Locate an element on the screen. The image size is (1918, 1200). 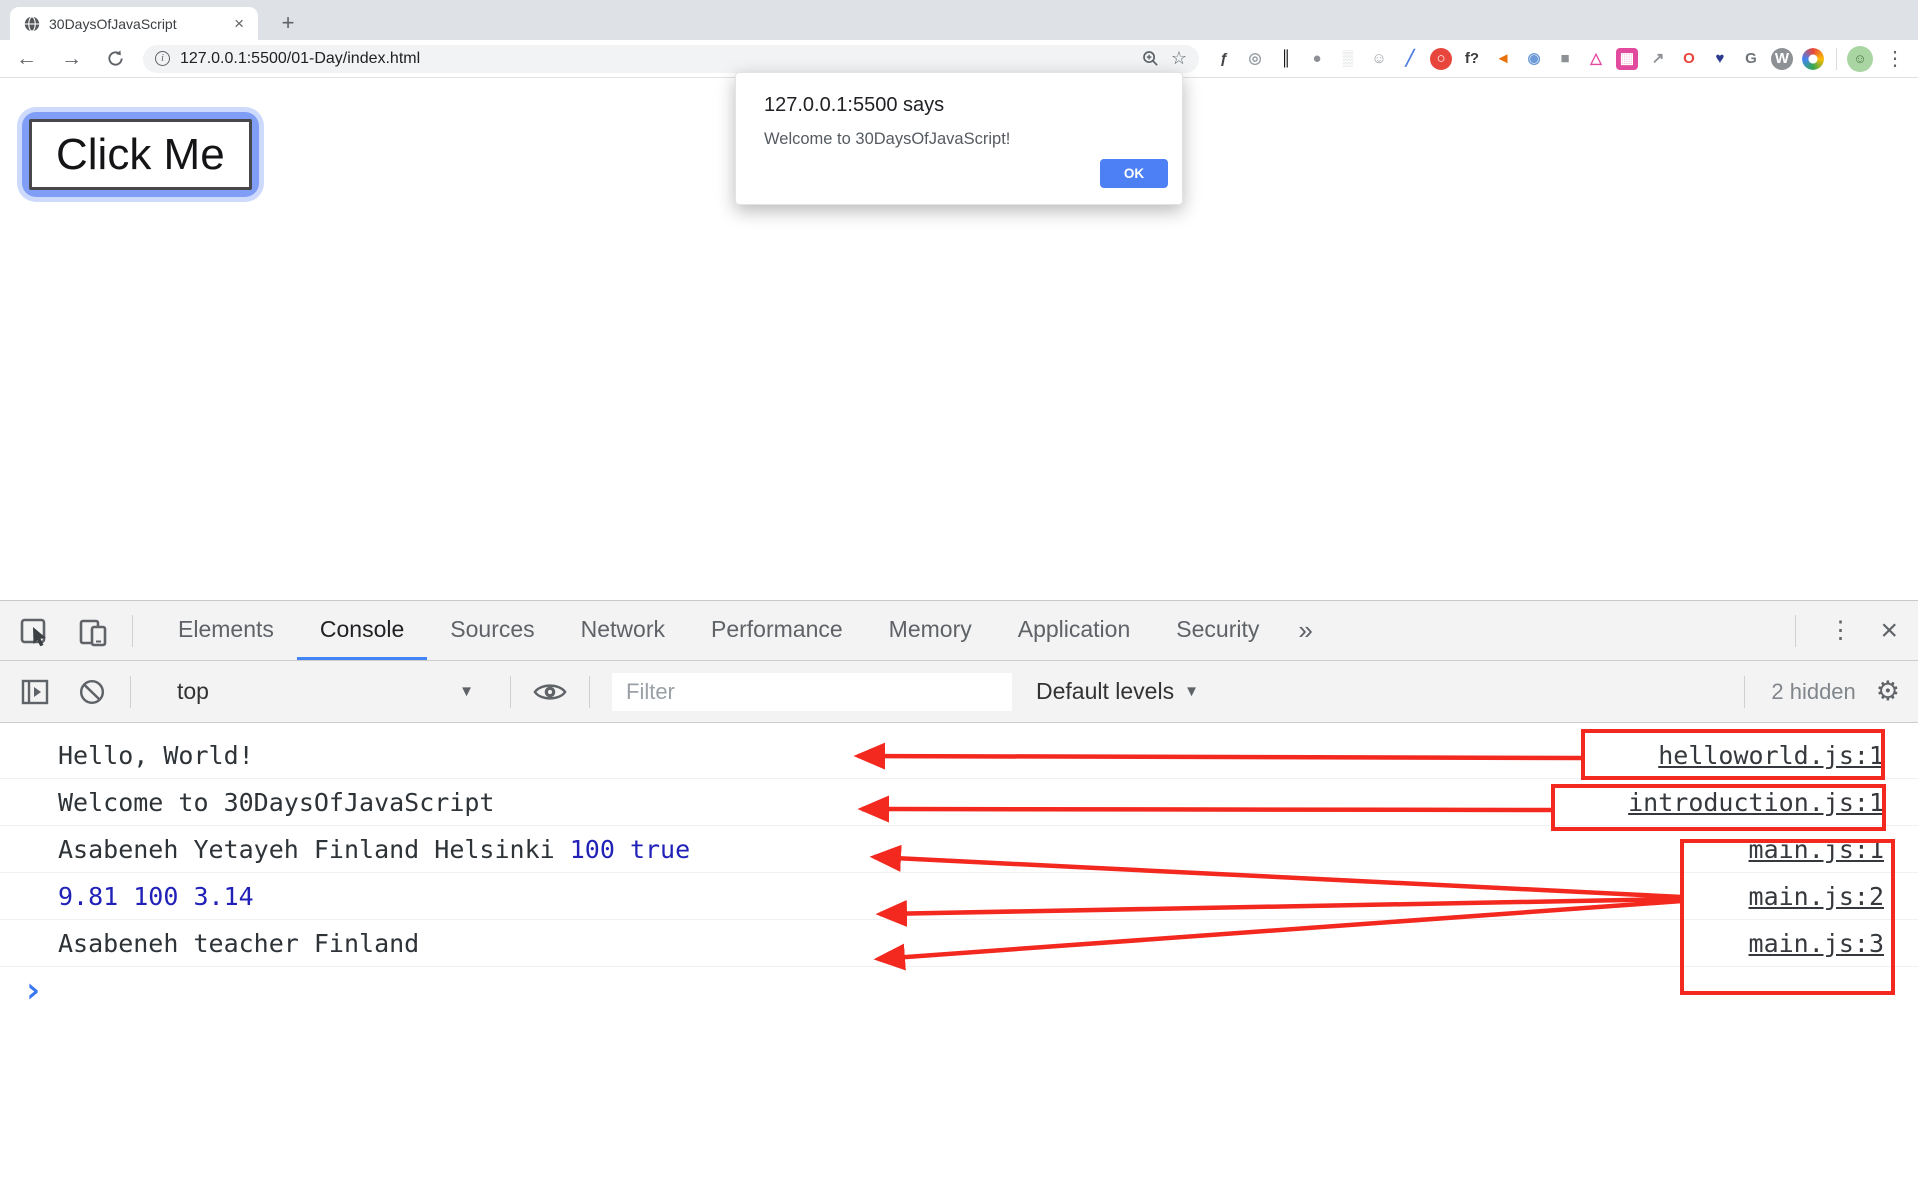
console-log-row: 9.81 100 3.14 main.js:2 is located at coordinates (959, 896).